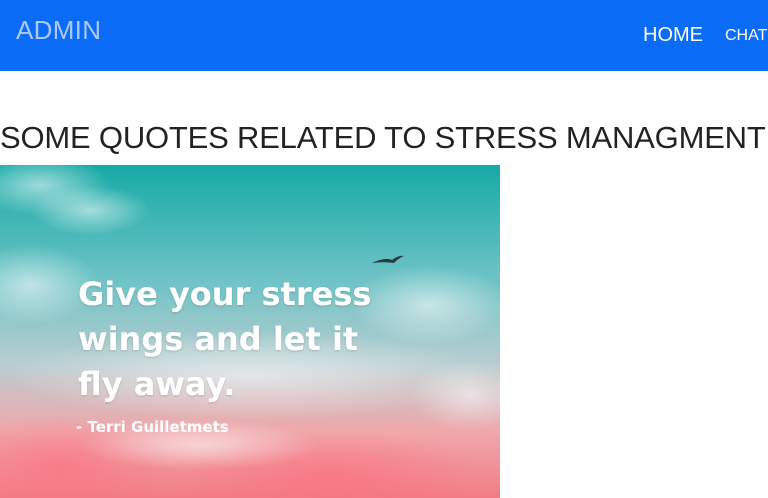  Describe the element at coordinates (746, 36) in the screenshot. I see `nav-link-chat: CHAT` at that location.